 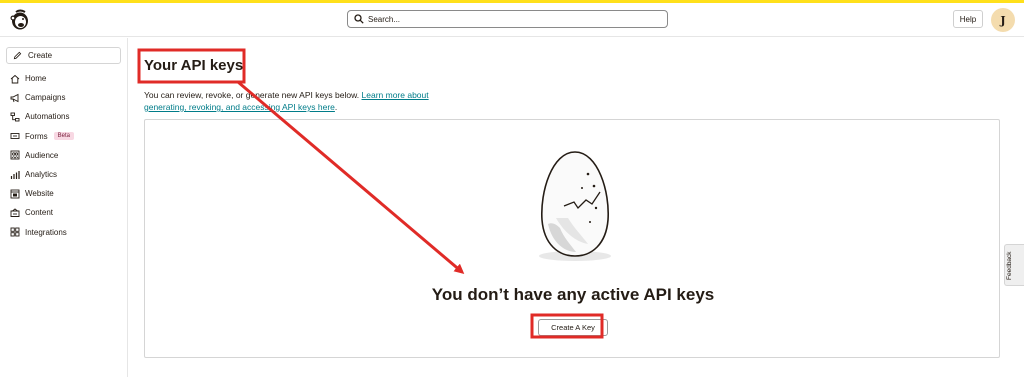 I want to click on forms-icon, so click(x=15, y=136).